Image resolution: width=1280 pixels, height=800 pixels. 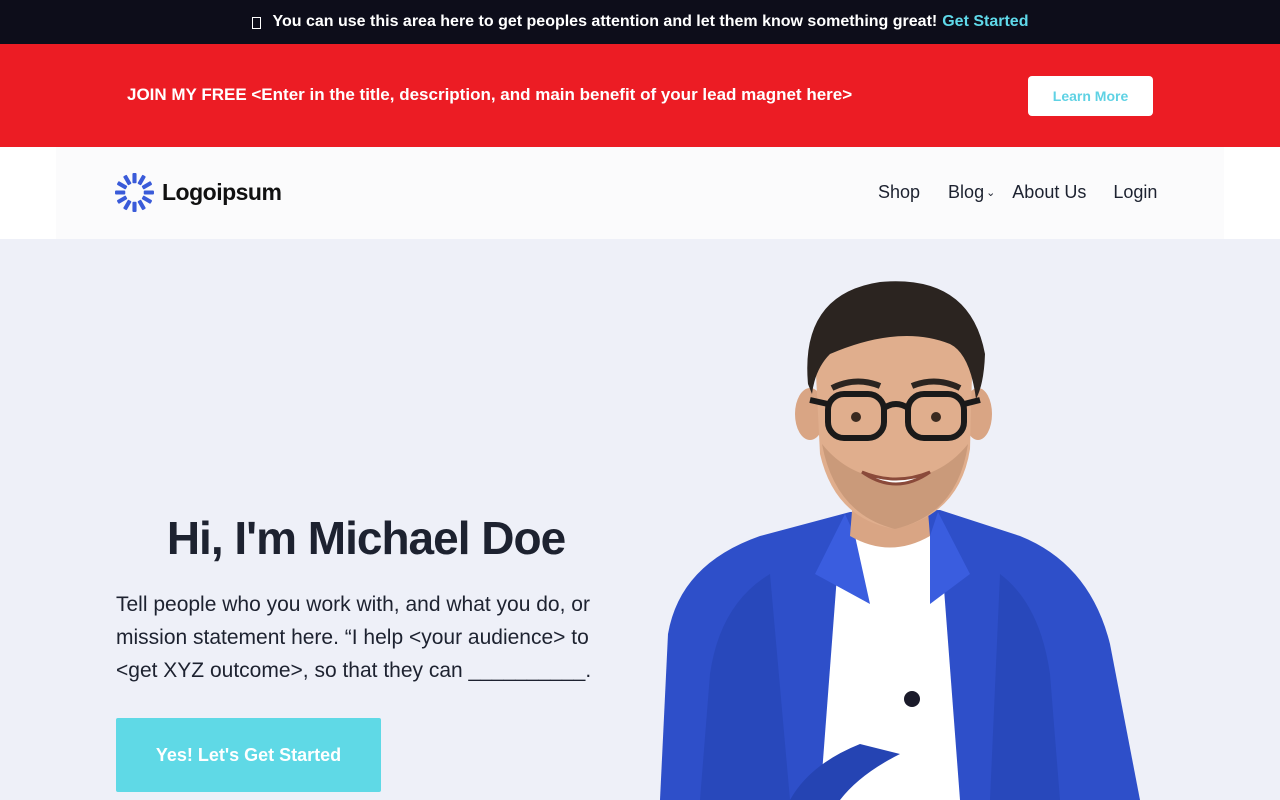 I want to click on get-started-link: Get Started, so click(x=985, y=22).